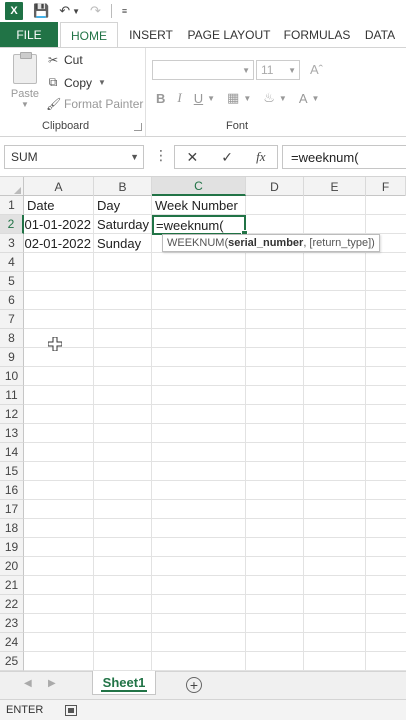 This screenshot has width=406, height=720. What do you see at coordinates (41, 11) in the screenshot?
I see `save-icon: 💾` at bounding box center [41, 11].